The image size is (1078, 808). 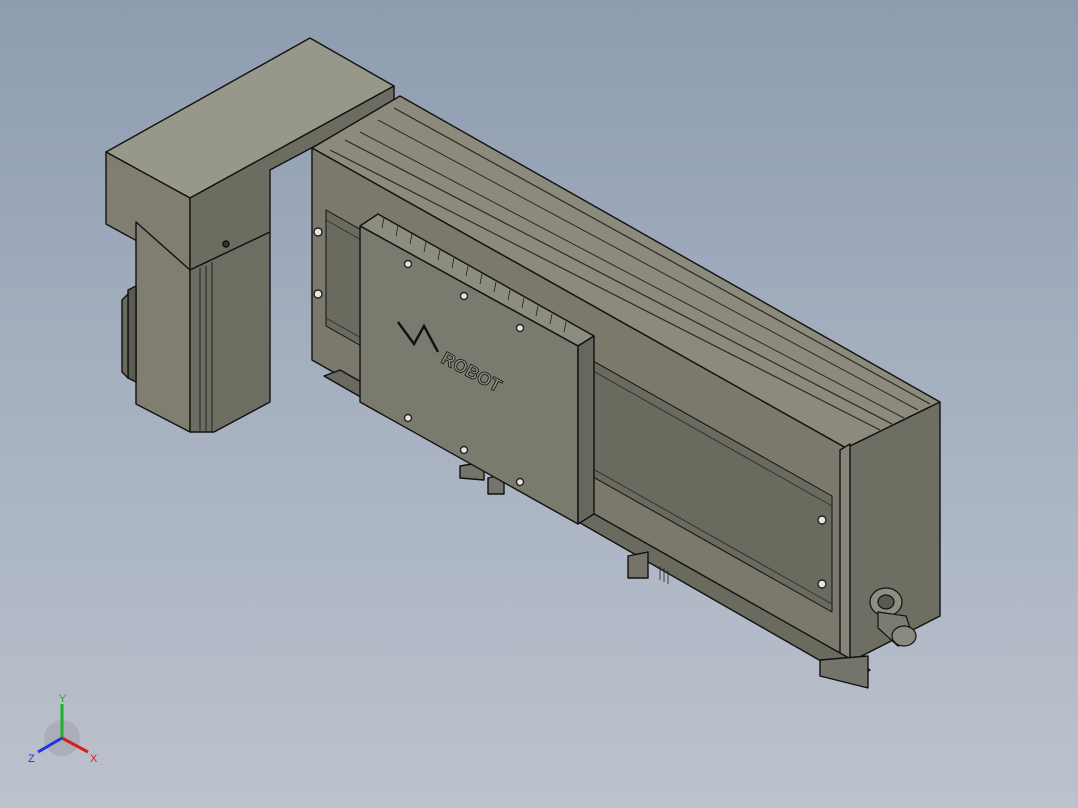 What do you see at coordinates (65, 735) in the screenshot?
I see `orientation-triad: Y X Z` at bounding box center [65, 735].